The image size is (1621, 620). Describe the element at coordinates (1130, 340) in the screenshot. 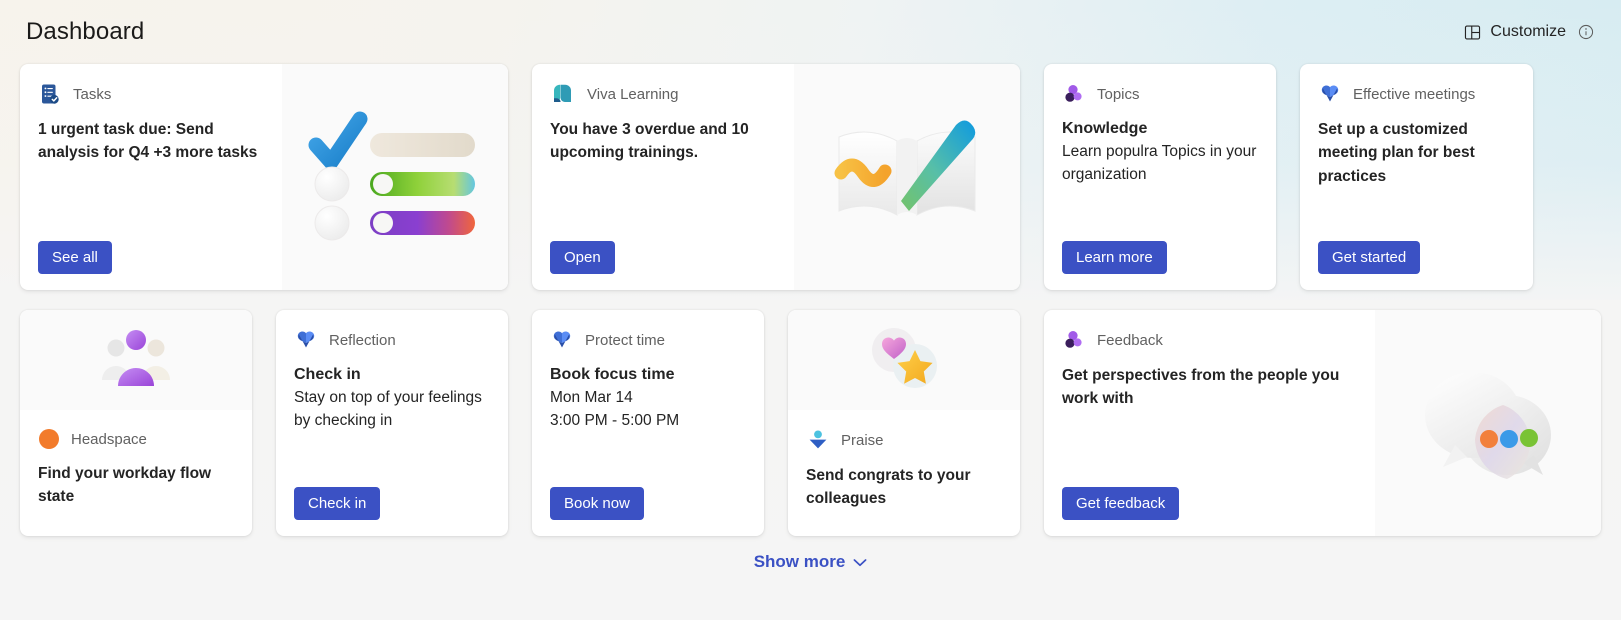

I see `card-feedback-brand-label: Feedback` at that location.